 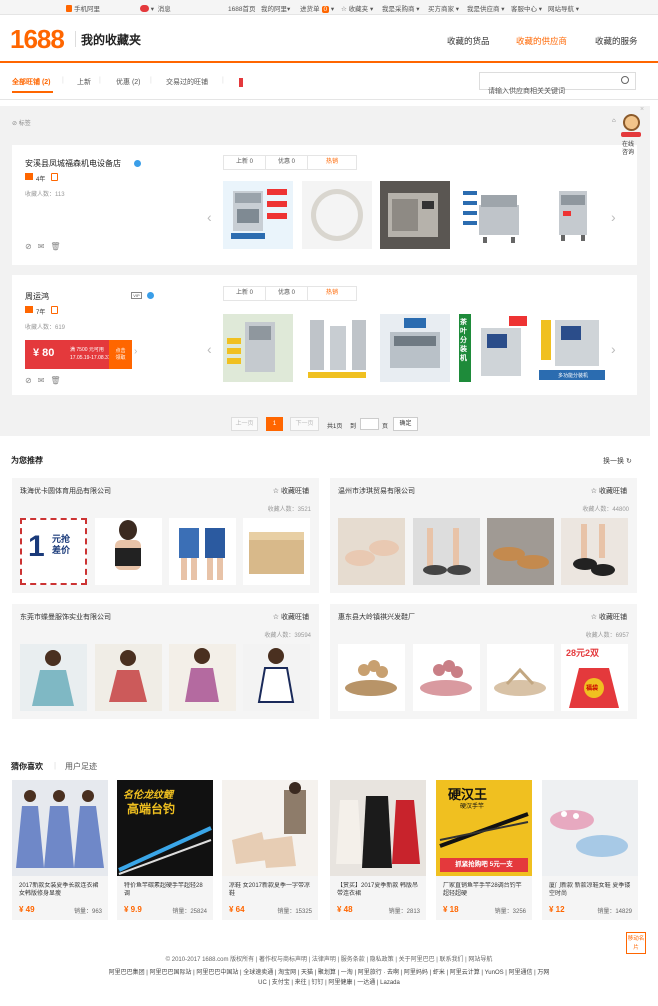 I want to click on nav-buyer-merchant: 买方商家 ▾, so click(x=443, y=8).